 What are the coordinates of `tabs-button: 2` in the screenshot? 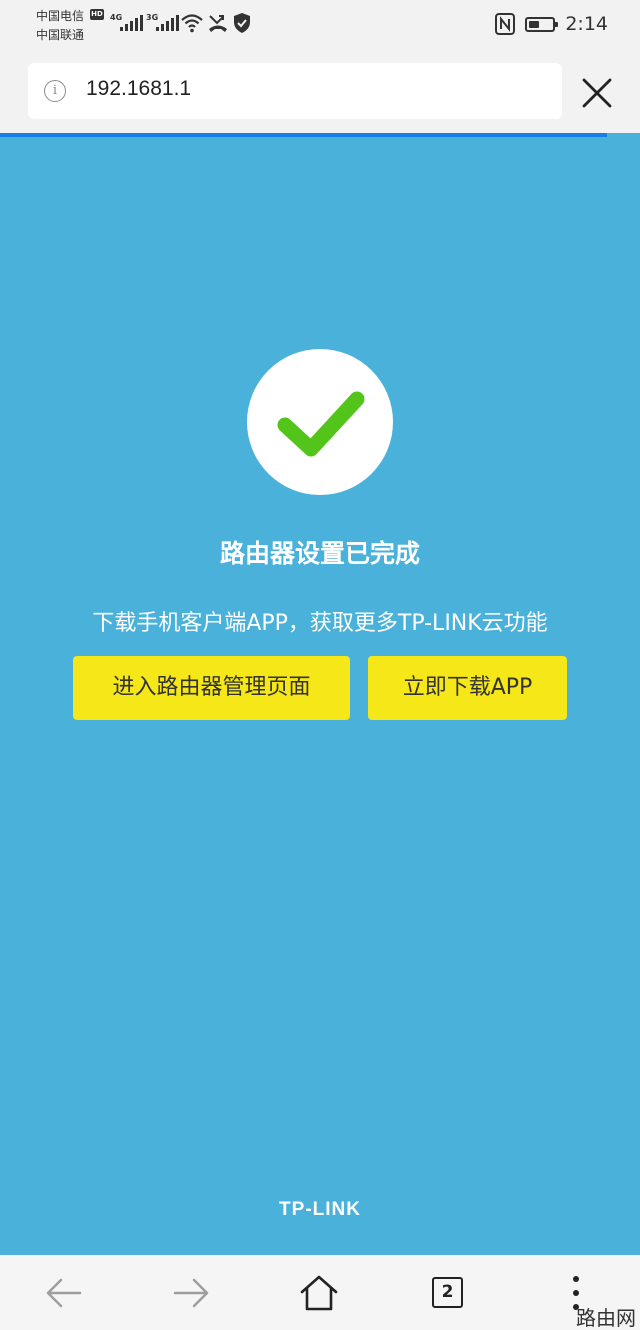 It's located at (447, 1292).